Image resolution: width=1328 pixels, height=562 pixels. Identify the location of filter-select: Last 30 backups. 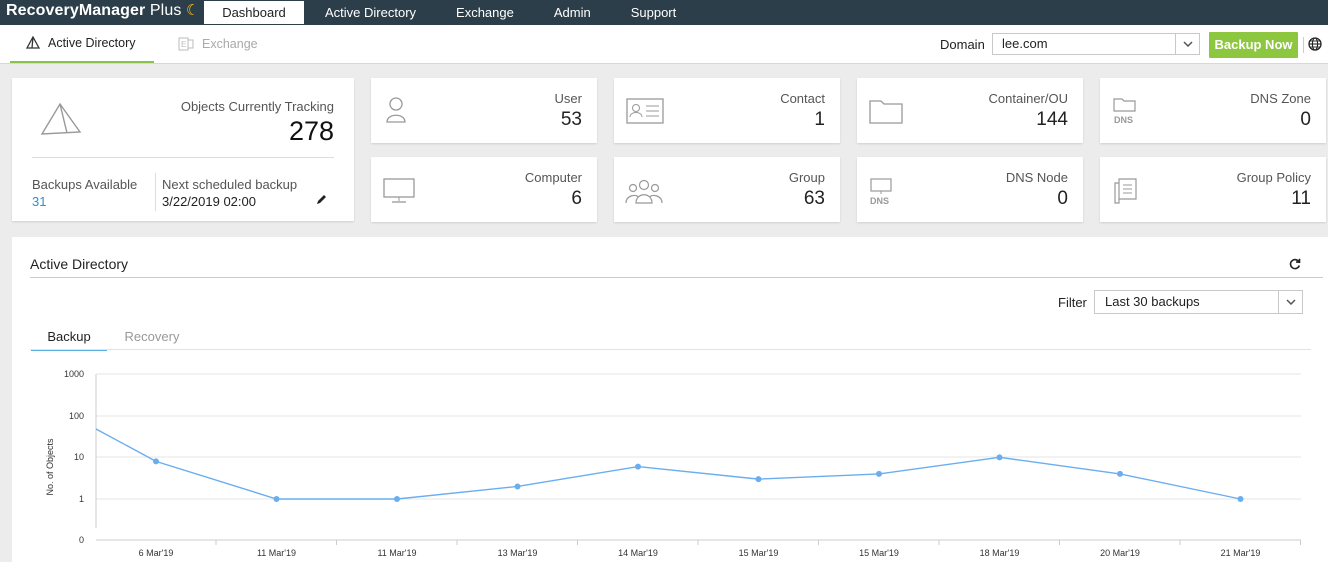
(1198, 302).